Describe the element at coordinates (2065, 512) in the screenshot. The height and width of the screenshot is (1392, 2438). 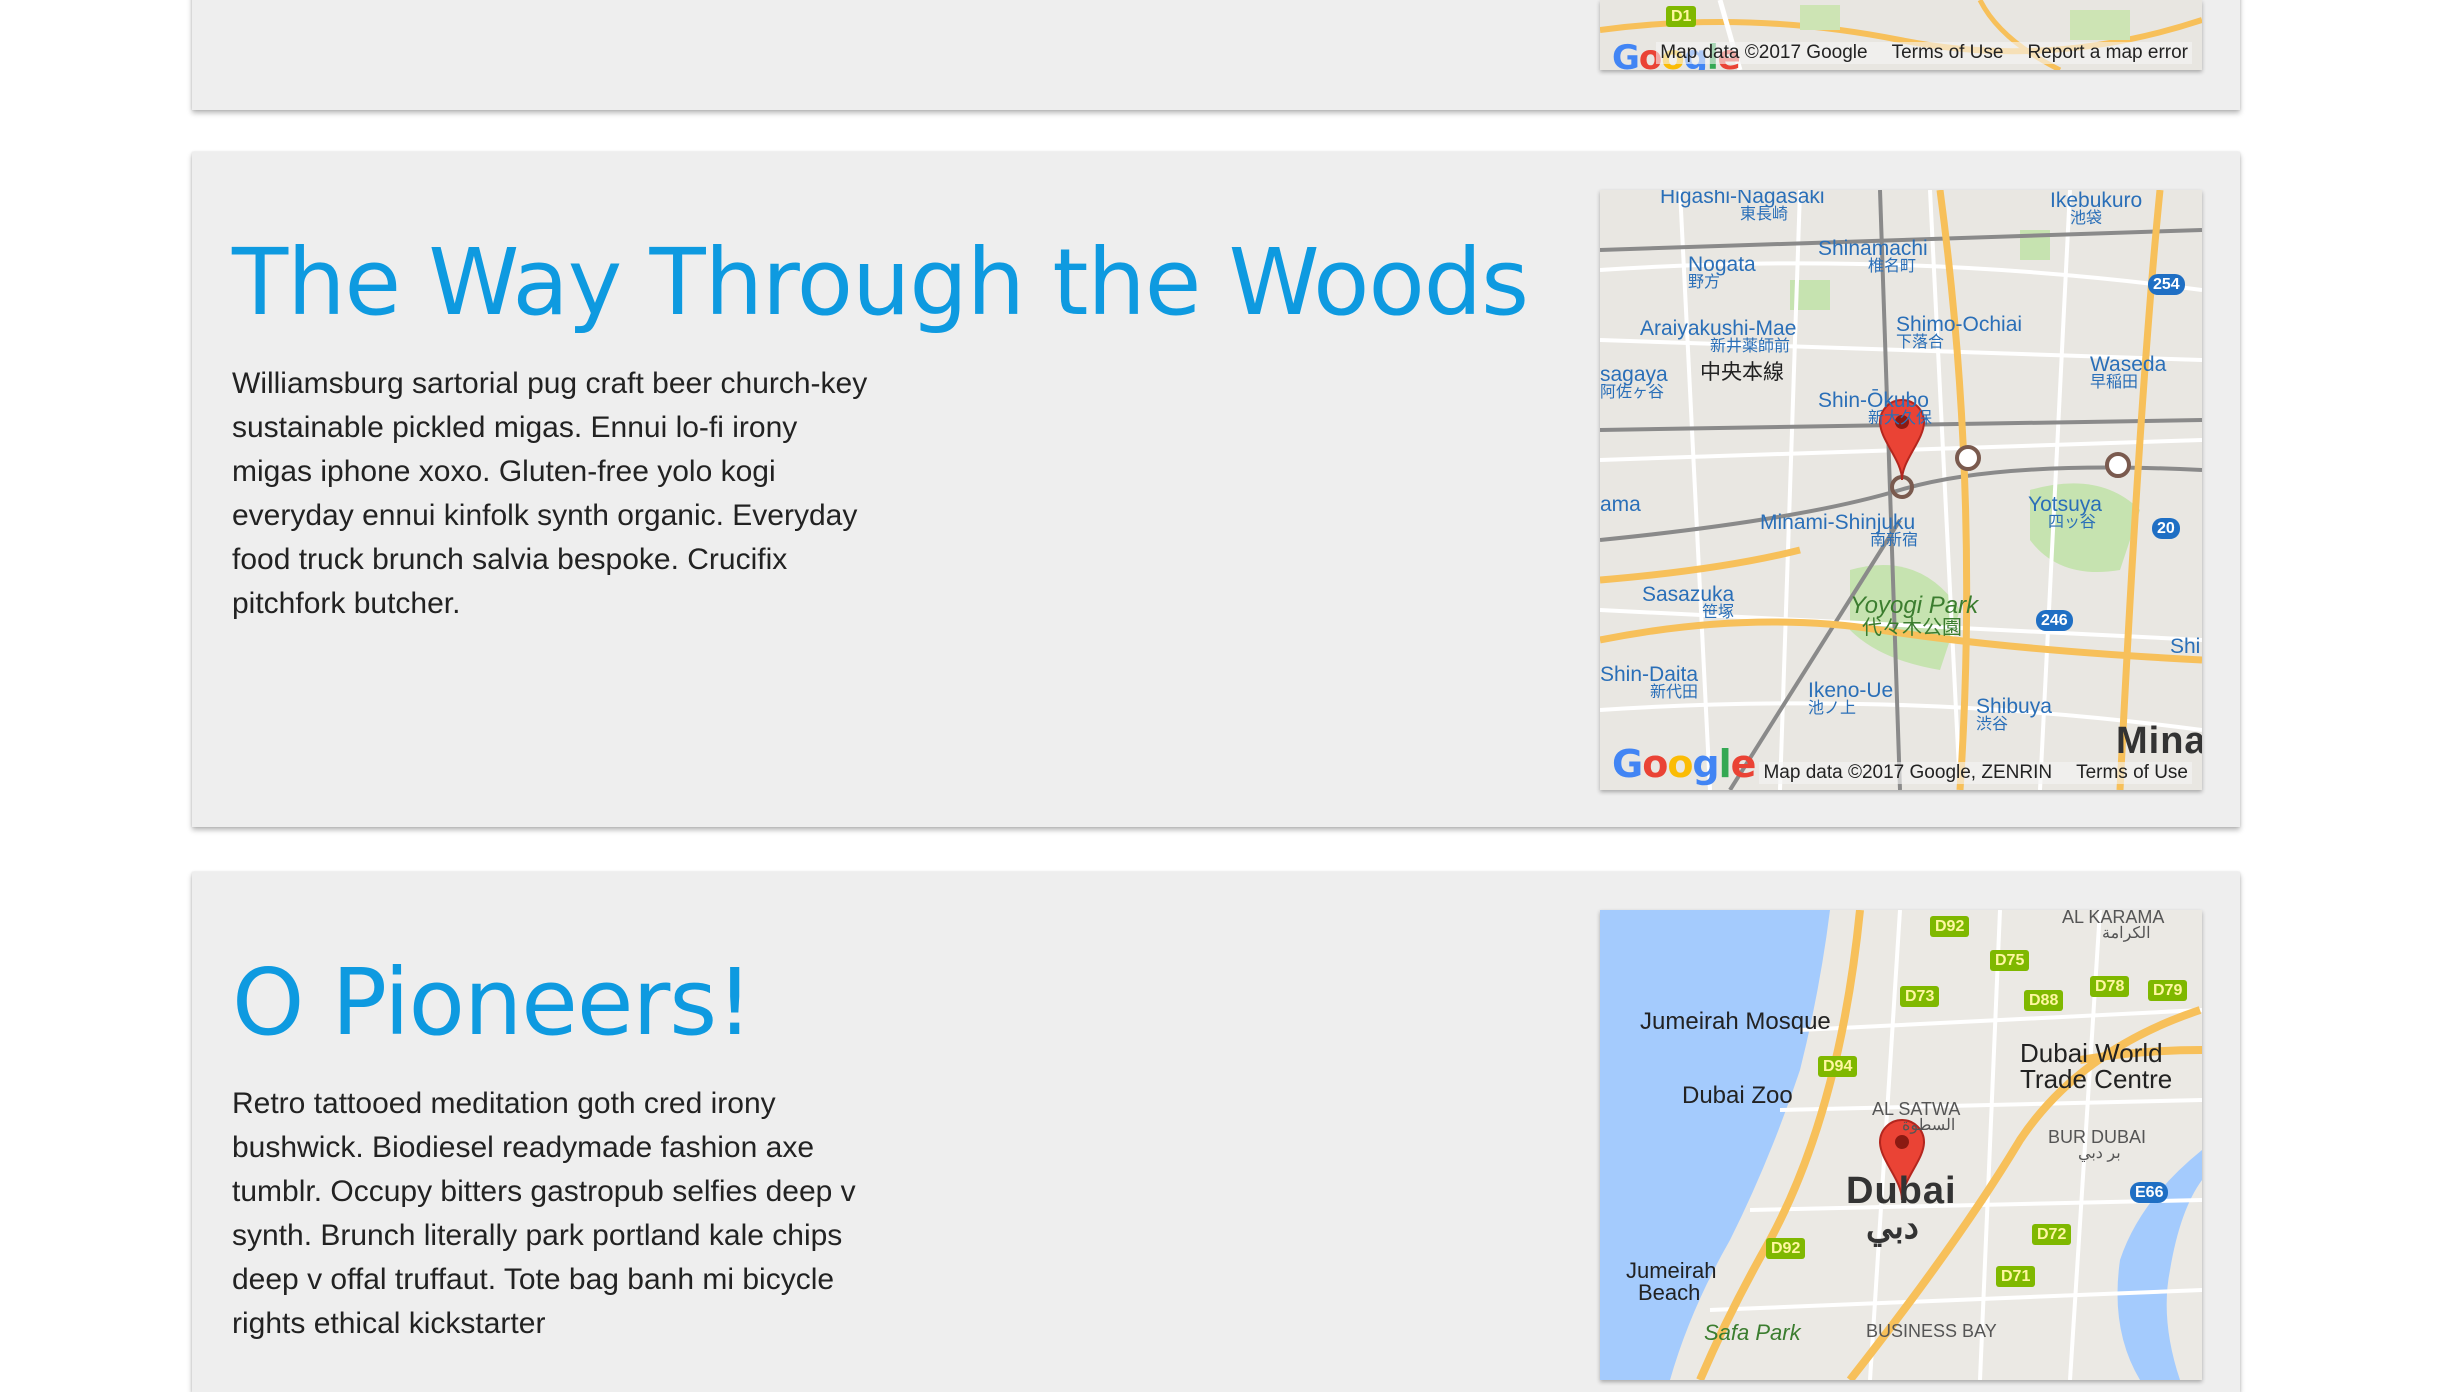
I see `map-label: Yotsuya 四ッ谷` at that location.